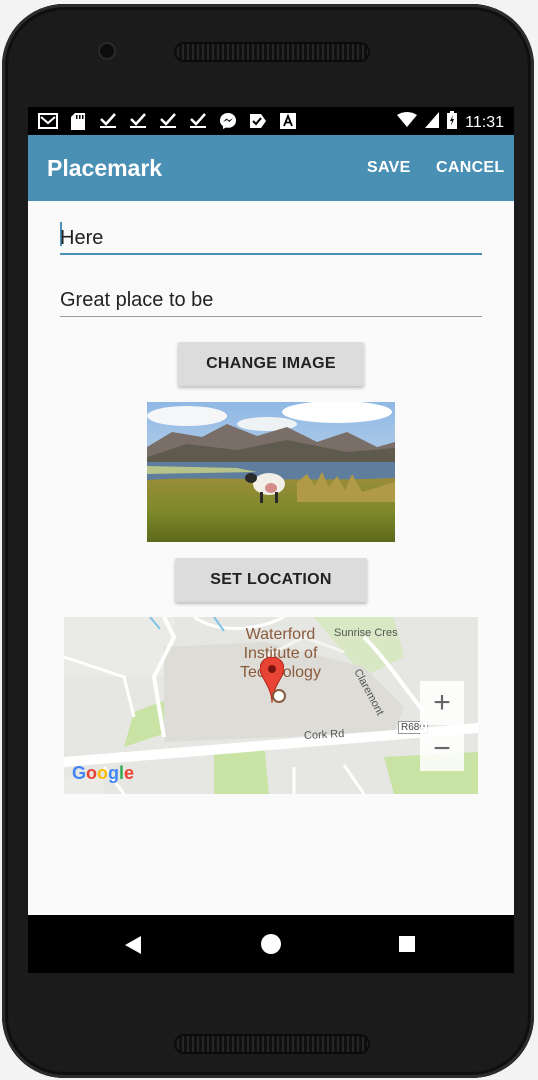  I want to click on gmail-icon, so click(48, 121).